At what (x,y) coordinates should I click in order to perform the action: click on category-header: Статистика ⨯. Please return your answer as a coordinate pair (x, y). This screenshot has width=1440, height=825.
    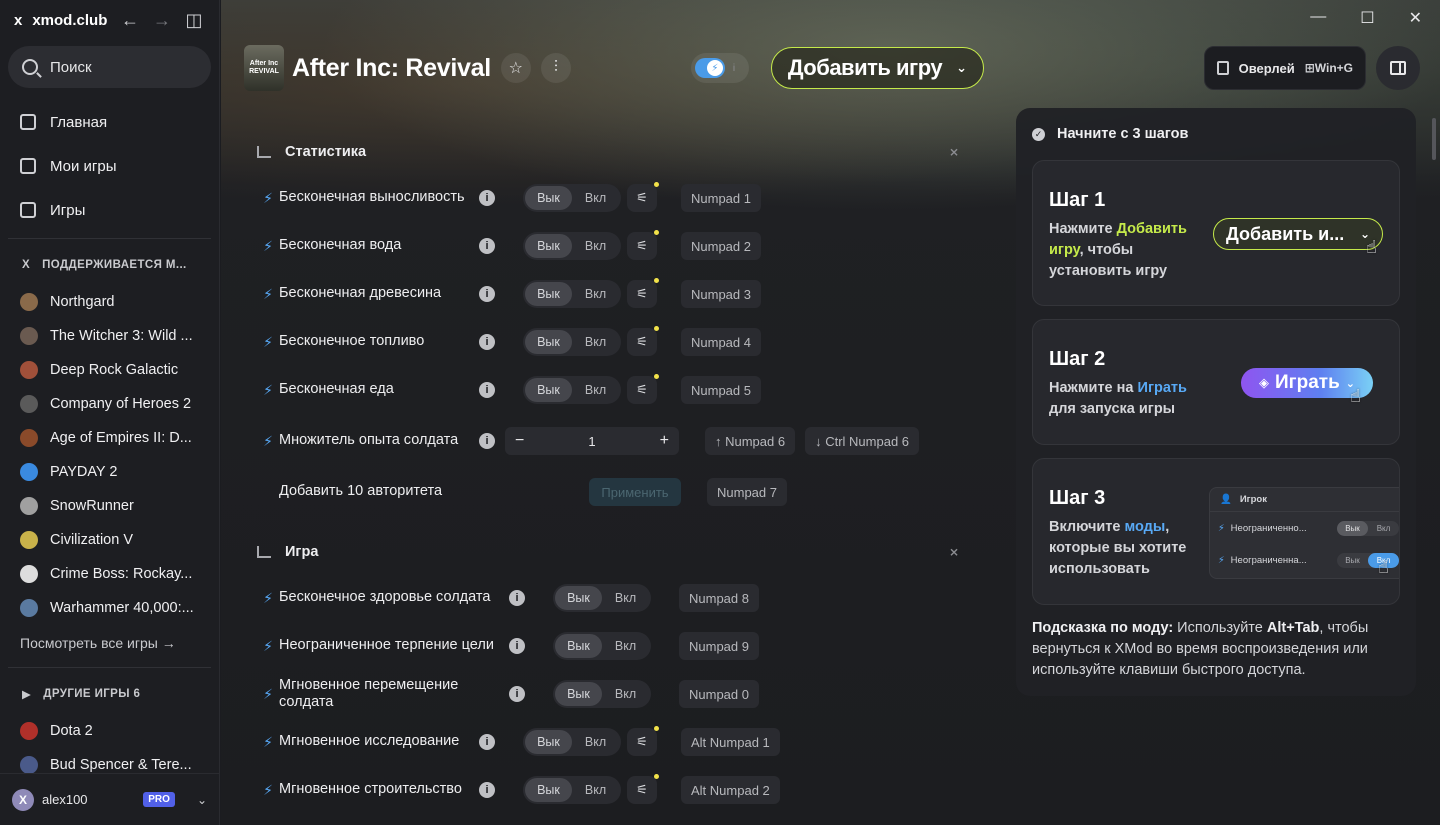
    Looking at the image, I should click on (611, 152).